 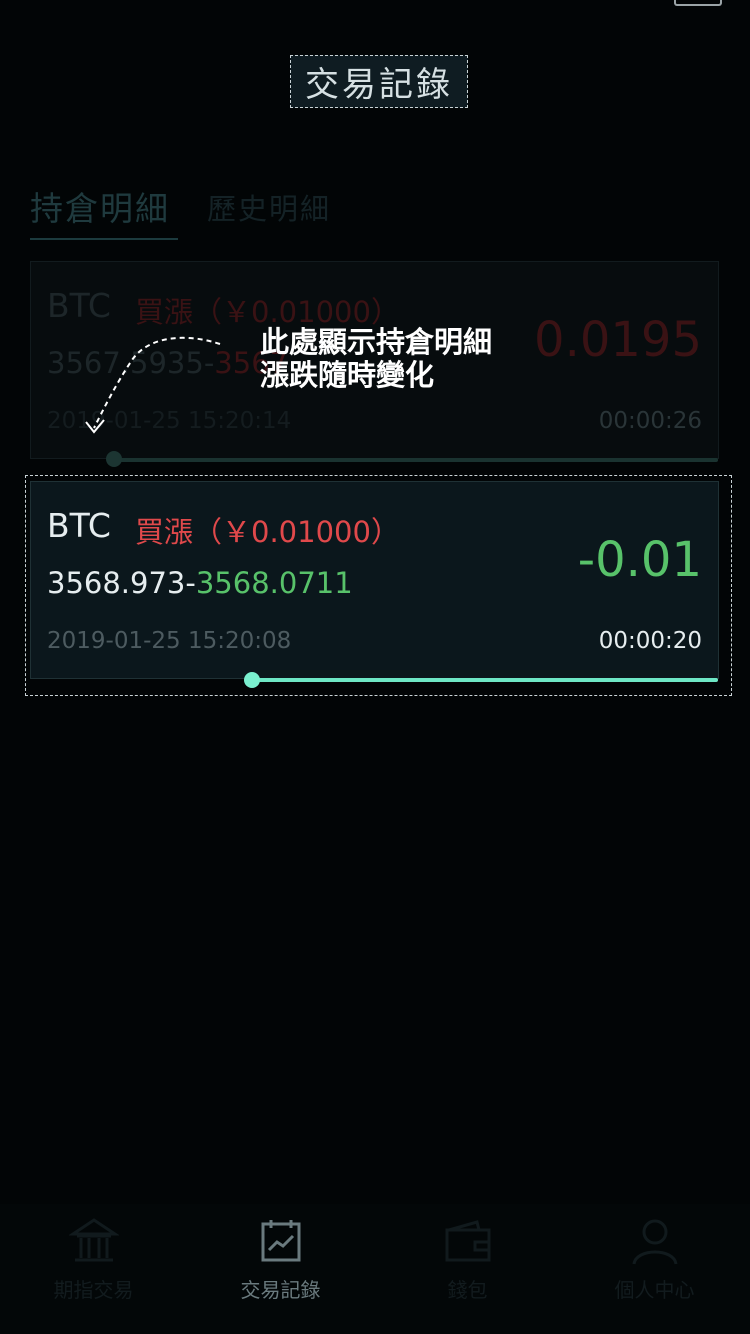 What do you see at coordinates (375, 4) in the screenshot?
I see `status-bar` at bounding box center [375, 4].